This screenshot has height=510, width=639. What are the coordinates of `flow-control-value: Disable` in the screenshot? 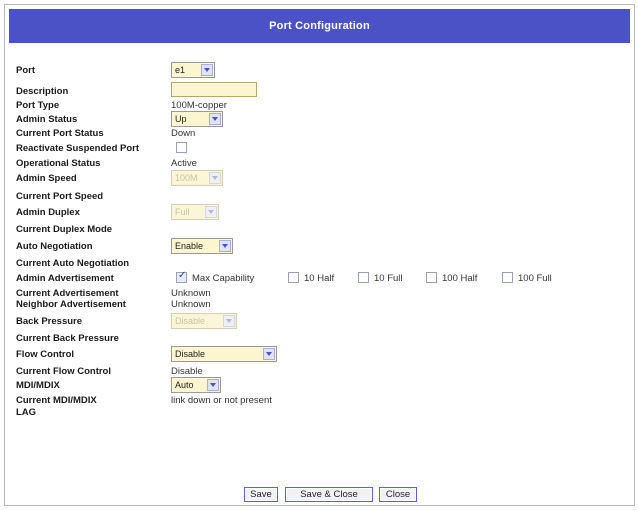 It's located at (190, 354).